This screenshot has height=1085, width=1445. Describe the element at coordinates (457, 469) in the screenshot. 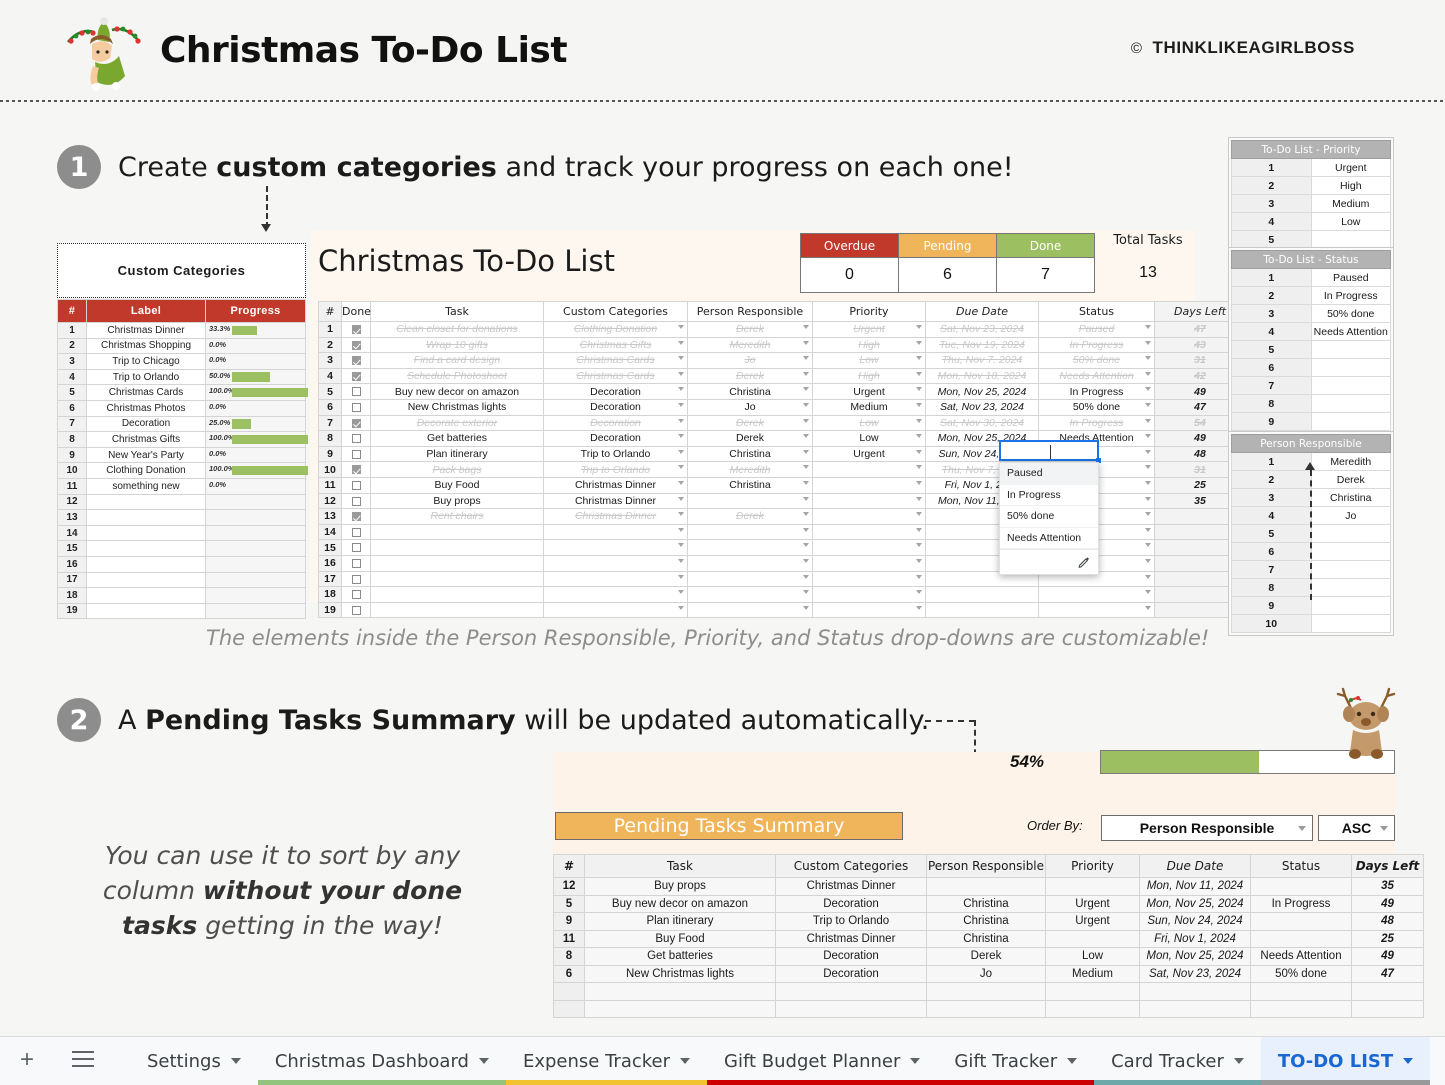

I see `task-name: Pack bags` at that location.